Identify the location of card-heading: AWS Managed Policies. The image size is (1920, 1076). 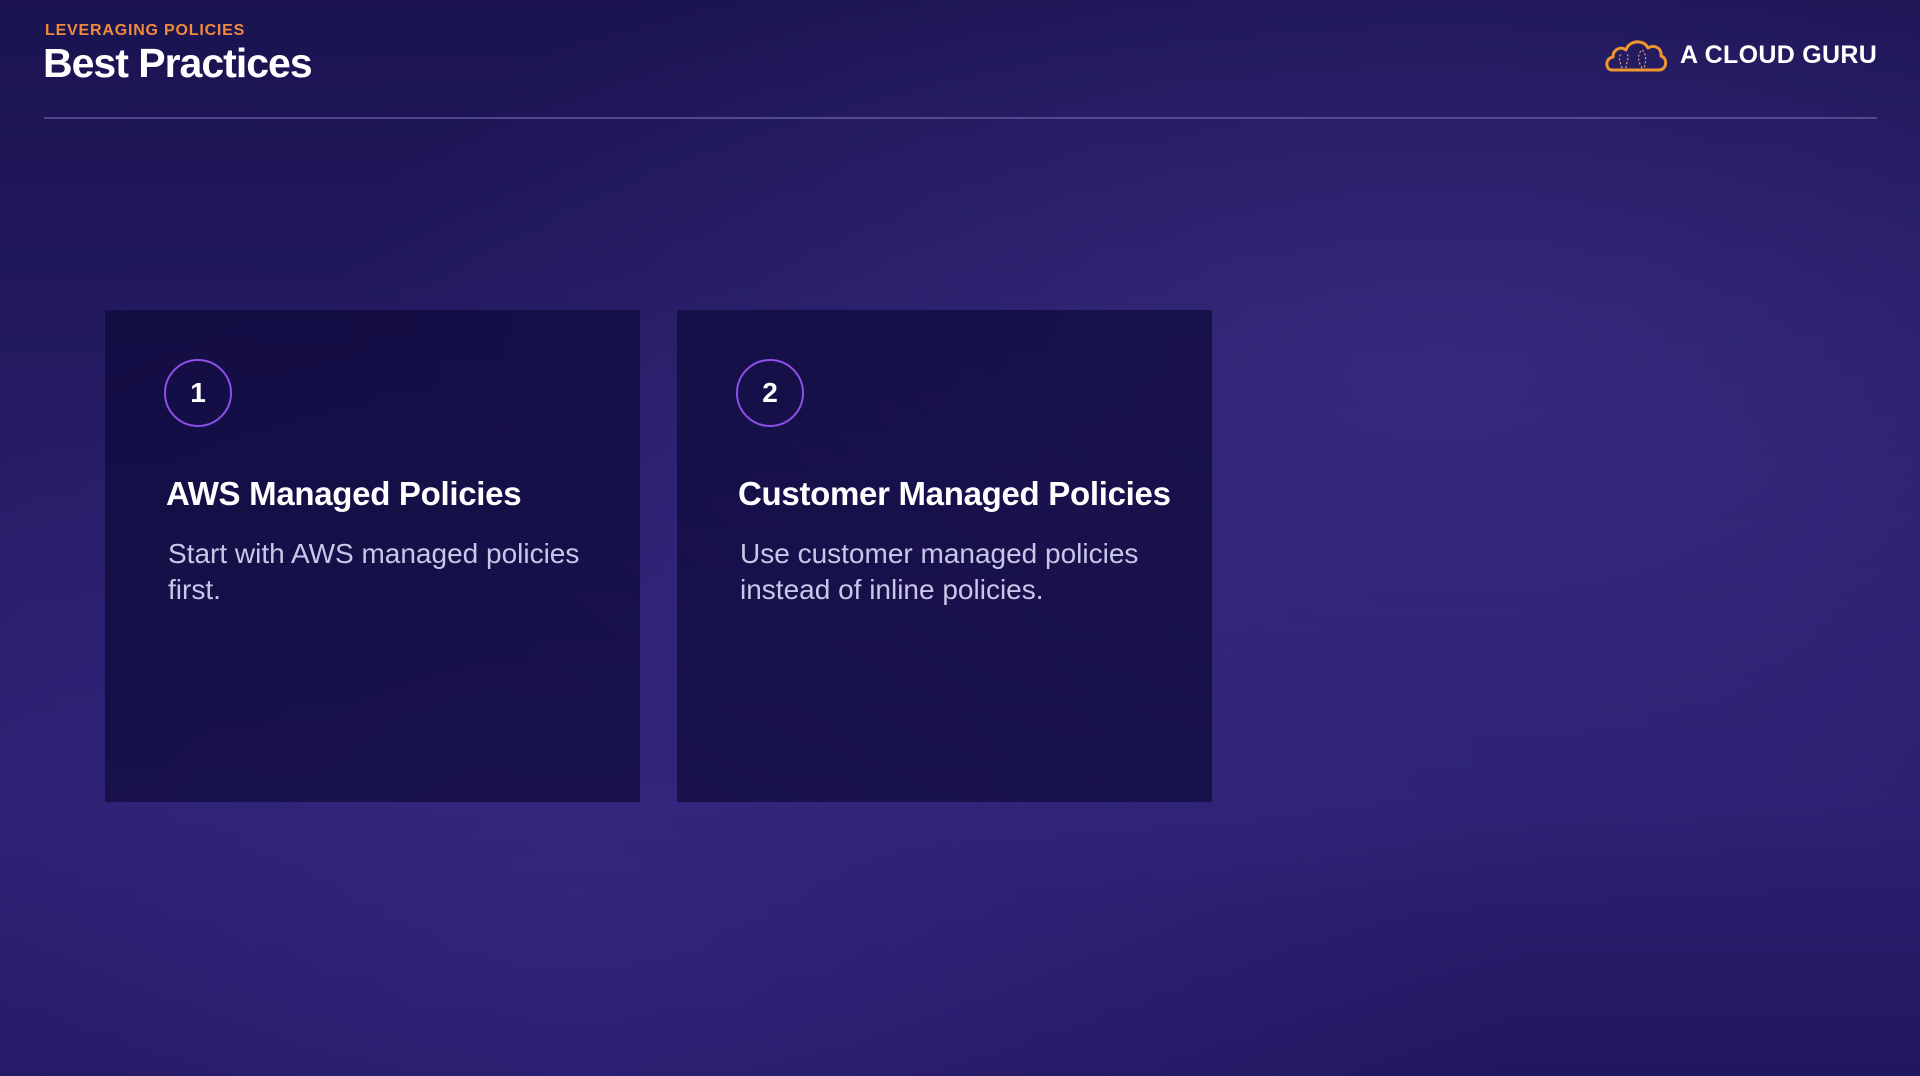
(344, 493).